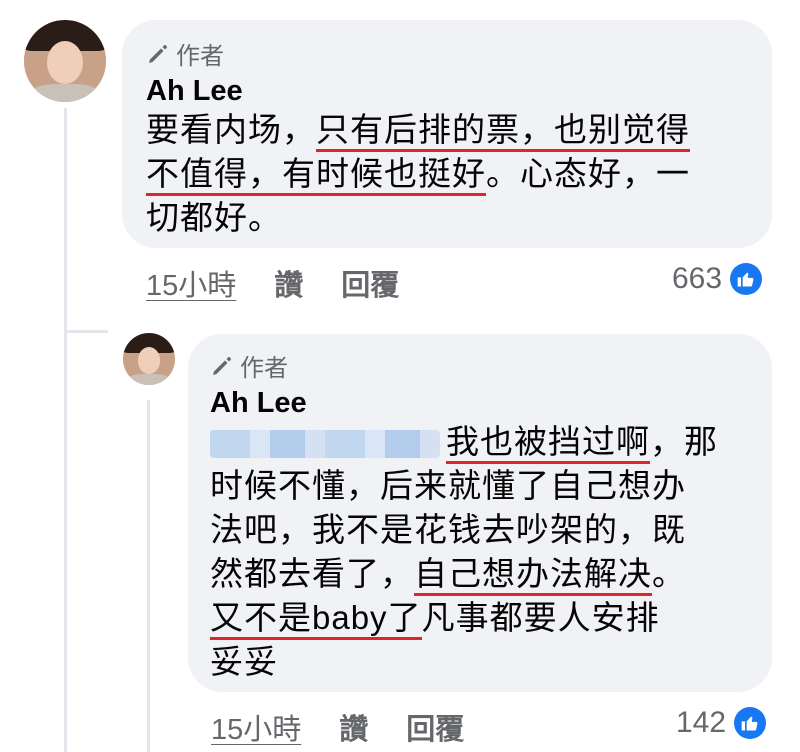 This screenshot has width=800, height=752. Describe the element at coordinates (684, 441) in the screenshot. I see `text-segment: ，那` at that location.